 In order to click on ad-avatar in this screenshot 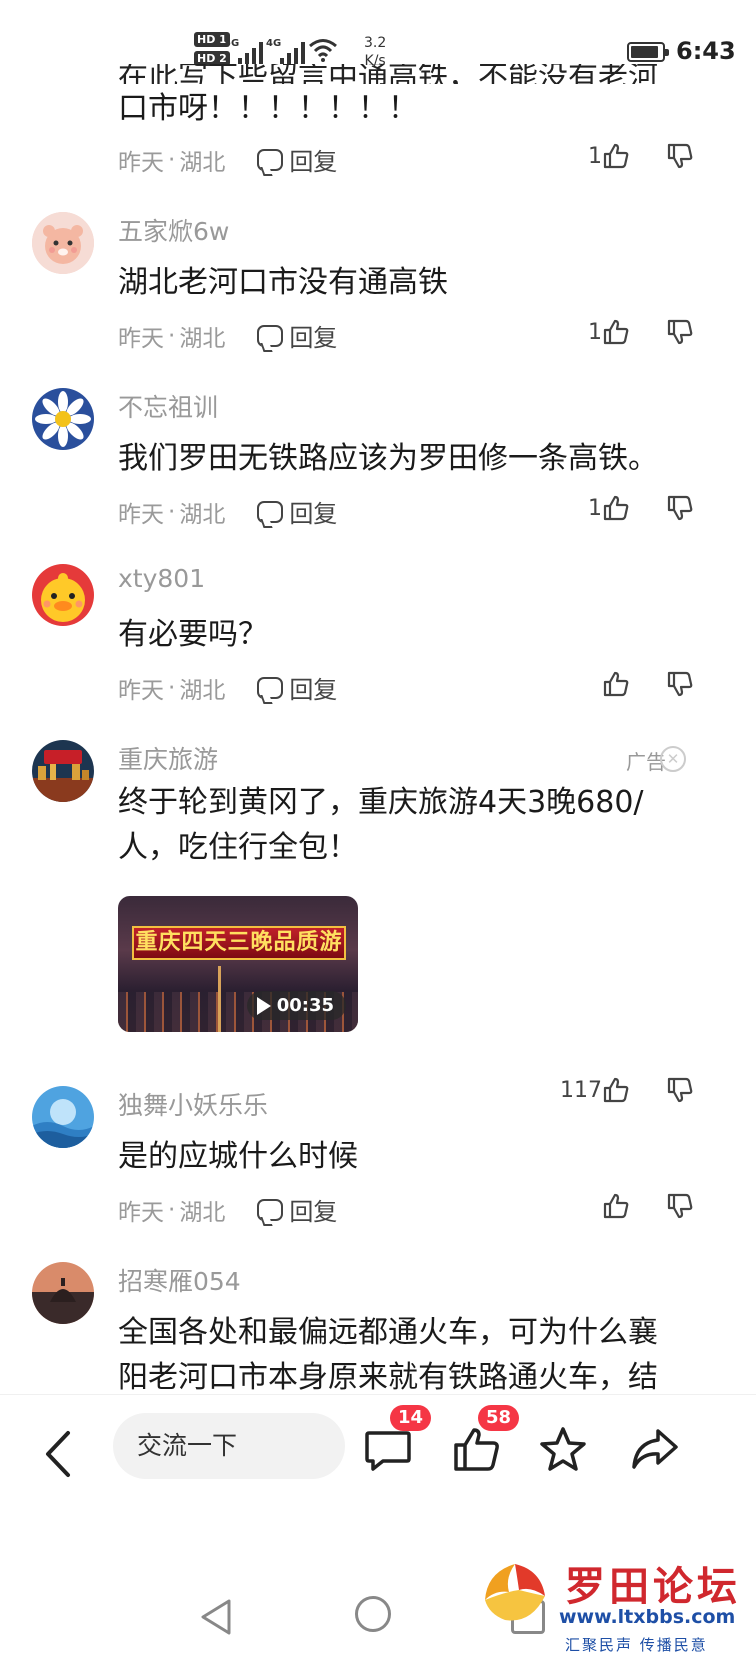, I will do `click(63, 771)`.